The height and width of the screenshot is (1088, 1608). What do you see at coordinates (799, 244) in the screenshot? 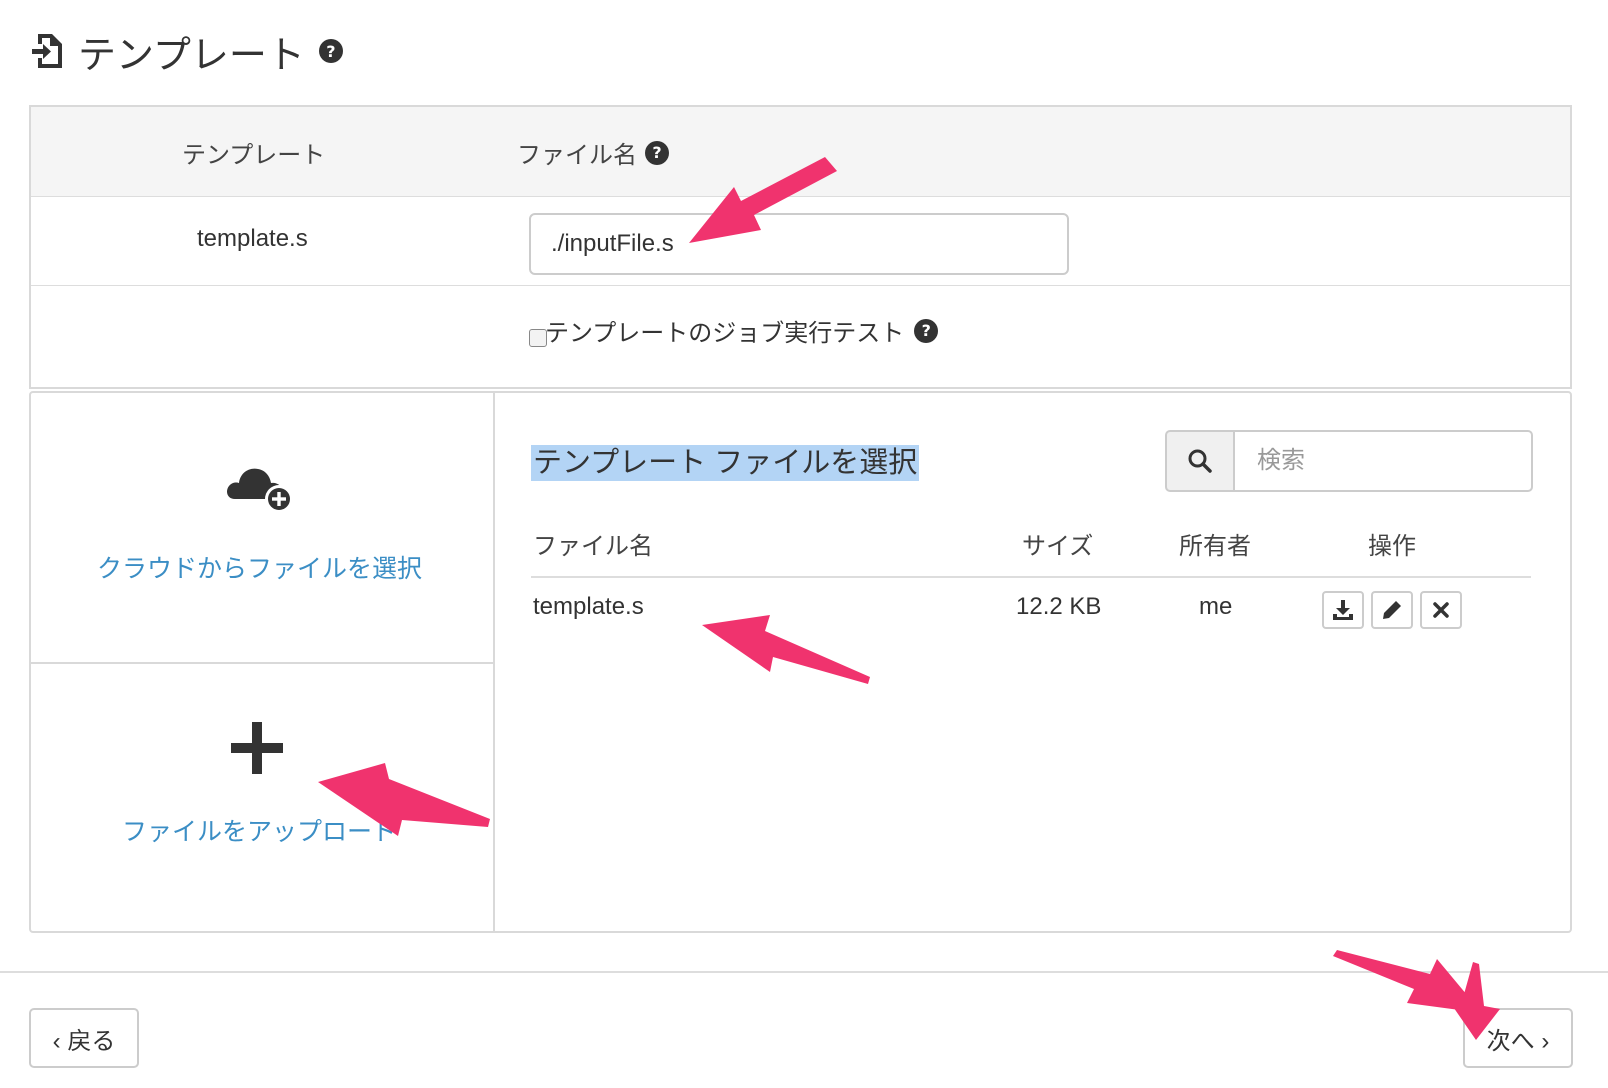
I see `filename-input` at bounding box center [799, 244].